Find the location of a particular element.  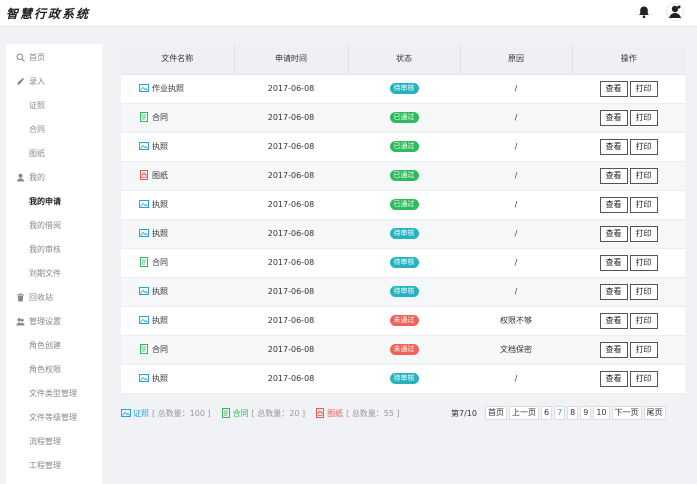

sidebar-item-12: 角色创建 is located at coordinates (54, 345).